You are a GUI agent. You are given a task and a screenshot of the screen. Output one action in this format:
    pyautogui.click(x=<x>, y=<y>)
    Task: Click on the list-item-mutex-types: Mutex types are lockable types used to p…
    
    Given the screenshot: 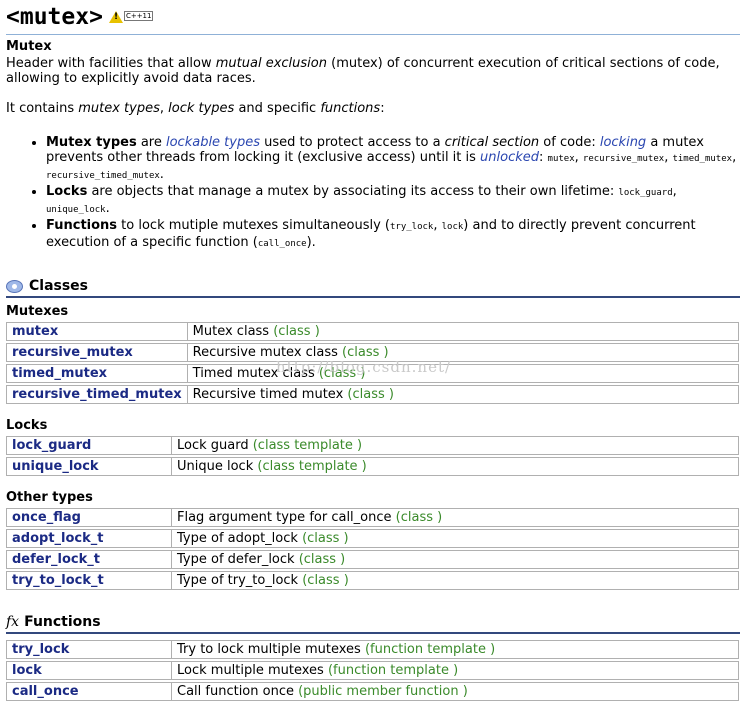 What is the action you would take?
    pyautogui.click(x=393, y=159)
    